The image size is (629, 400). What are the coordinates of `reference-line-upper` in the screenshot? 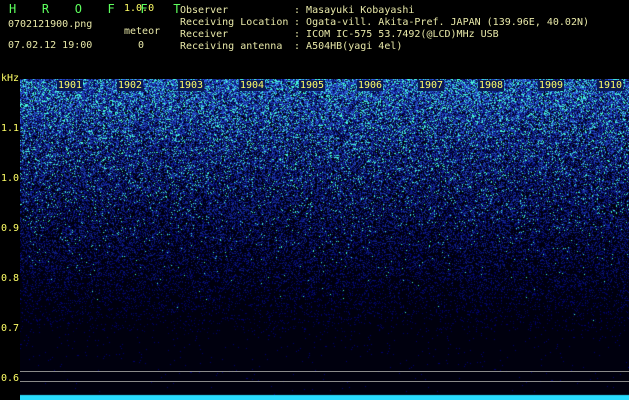 It's located at (324, 371).